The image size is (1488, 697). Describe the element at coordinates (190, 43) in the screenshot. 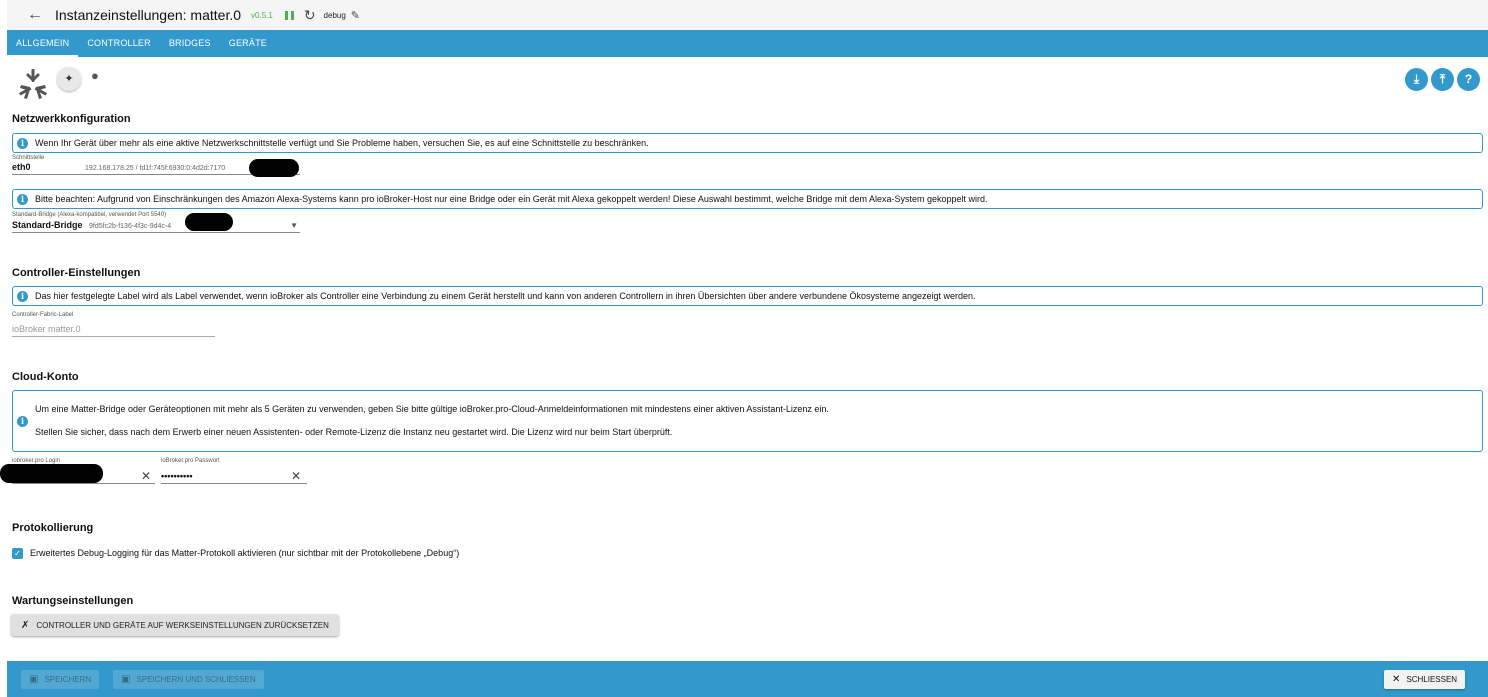

I see `tab-bridges: BRIDGES` at that location.